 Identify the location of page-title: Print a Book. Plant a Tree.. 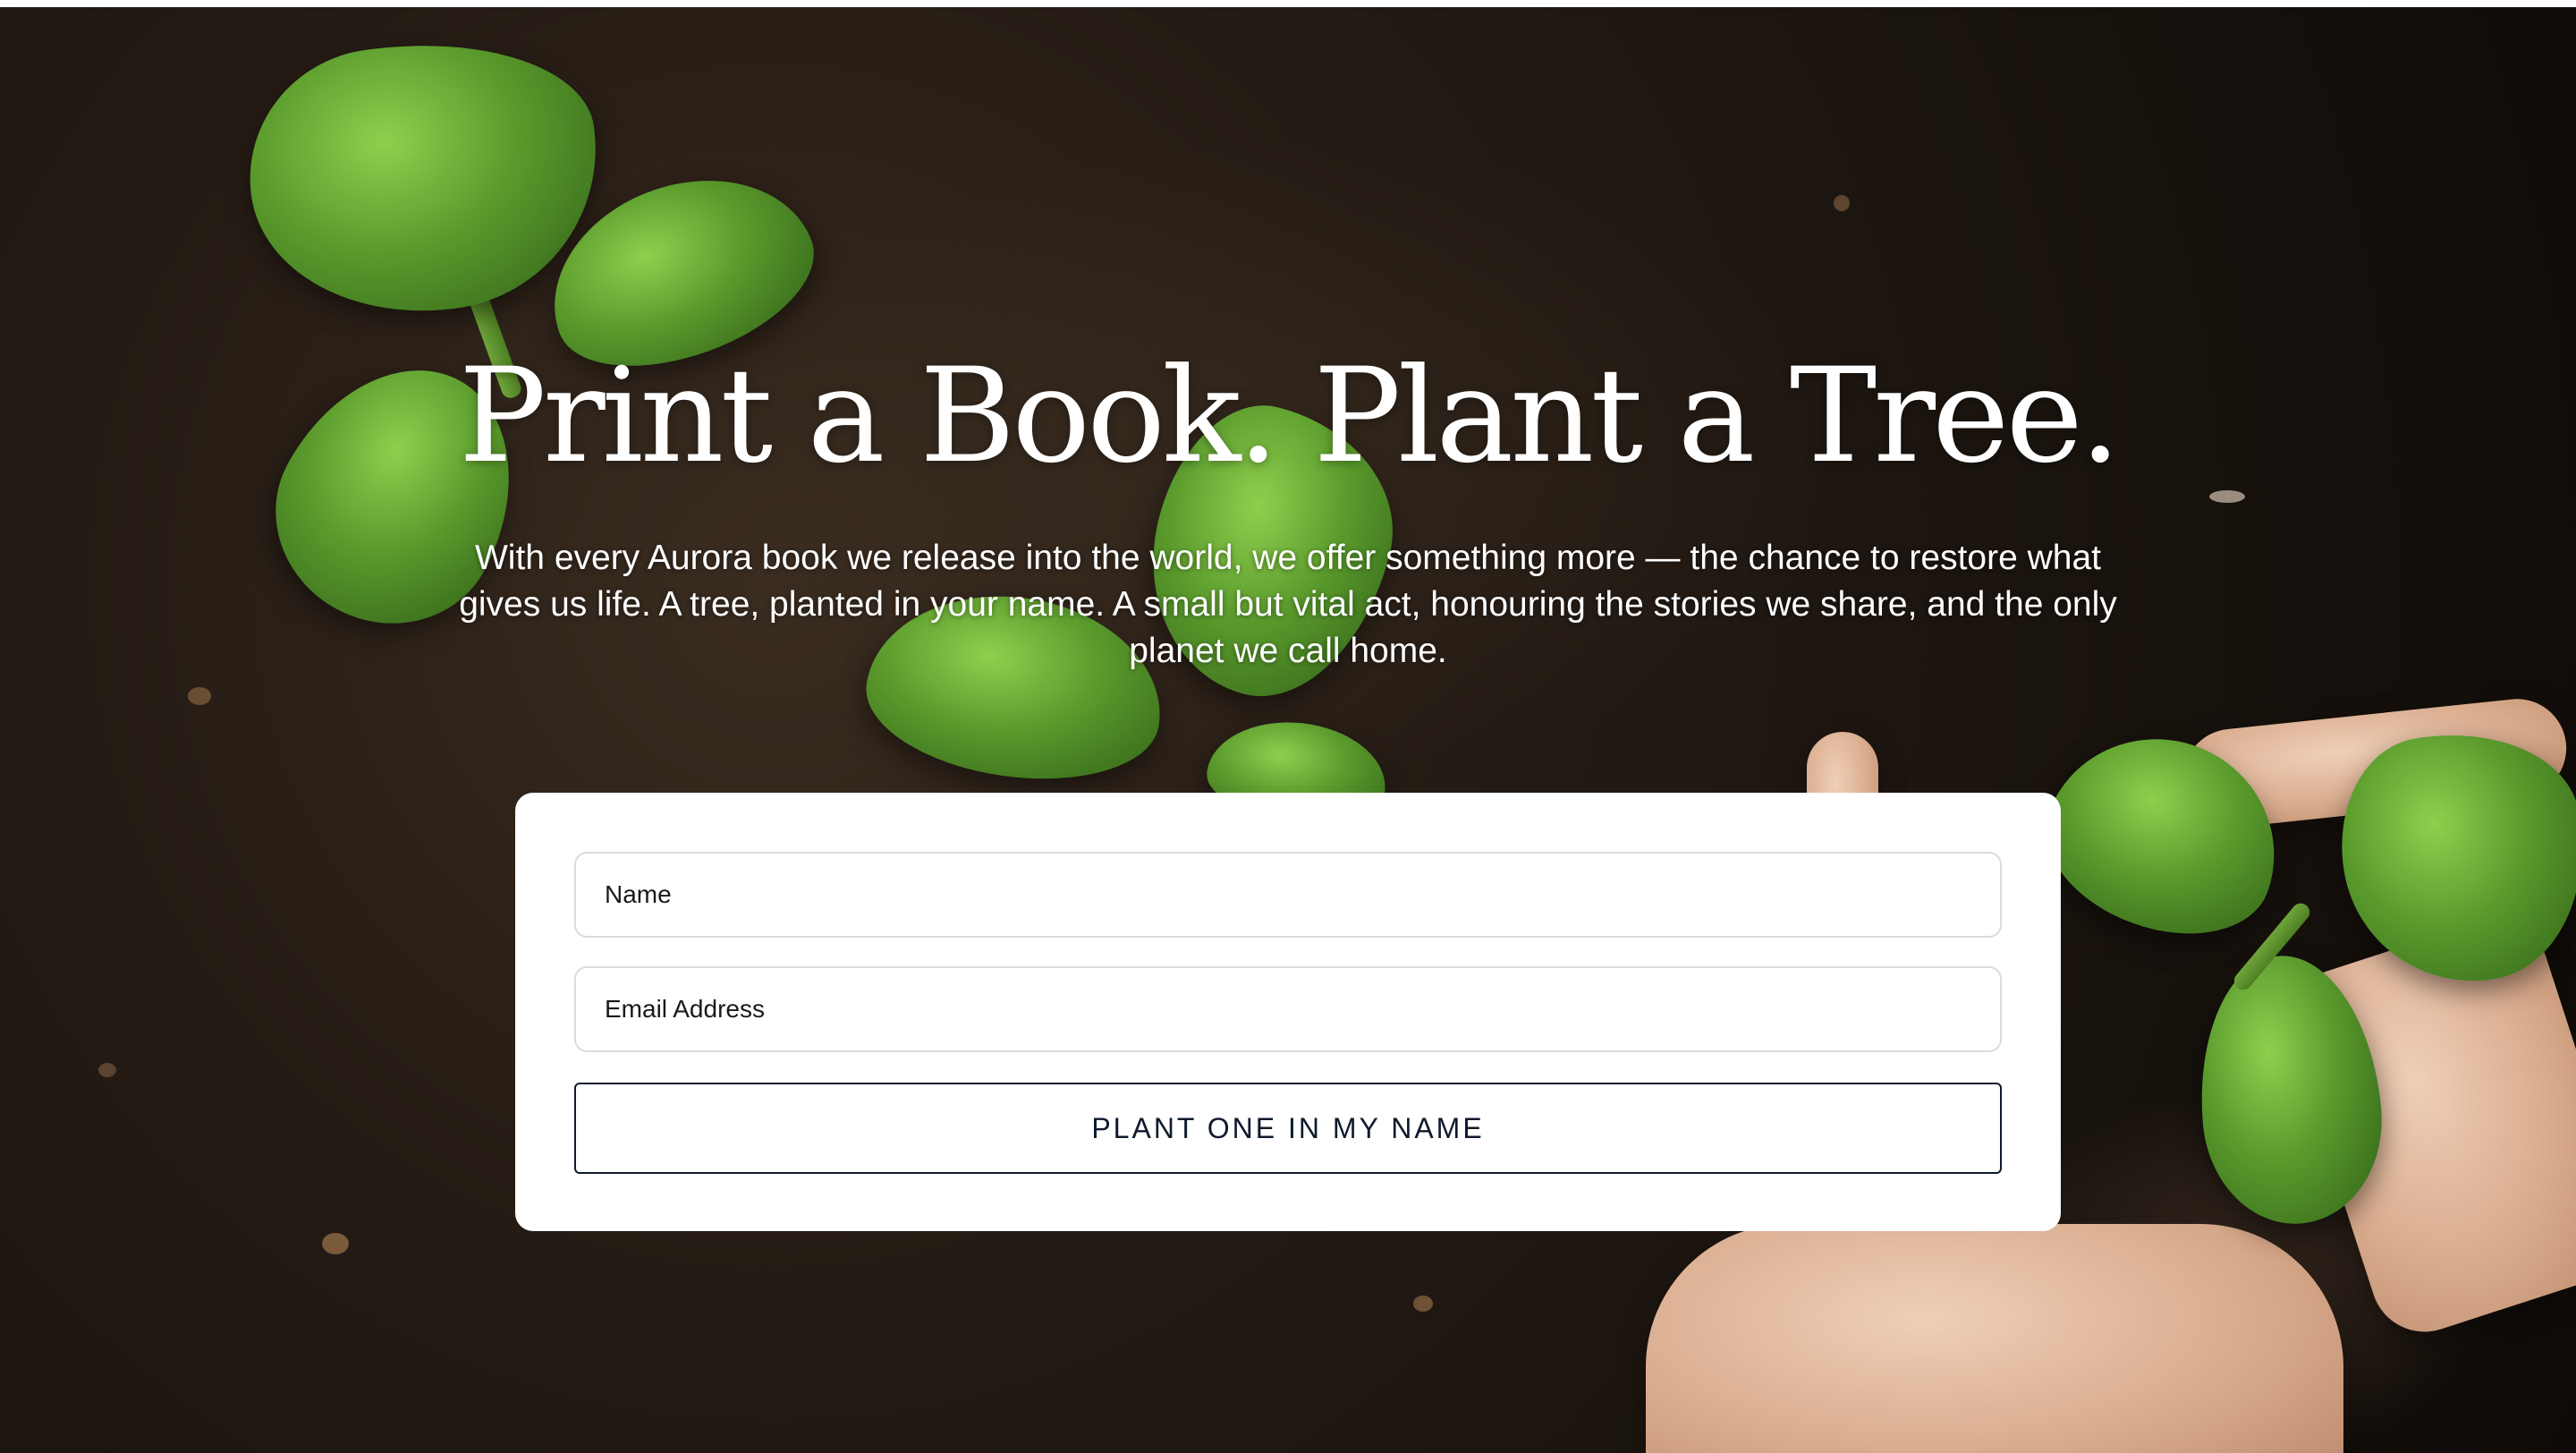
(1290, 416).